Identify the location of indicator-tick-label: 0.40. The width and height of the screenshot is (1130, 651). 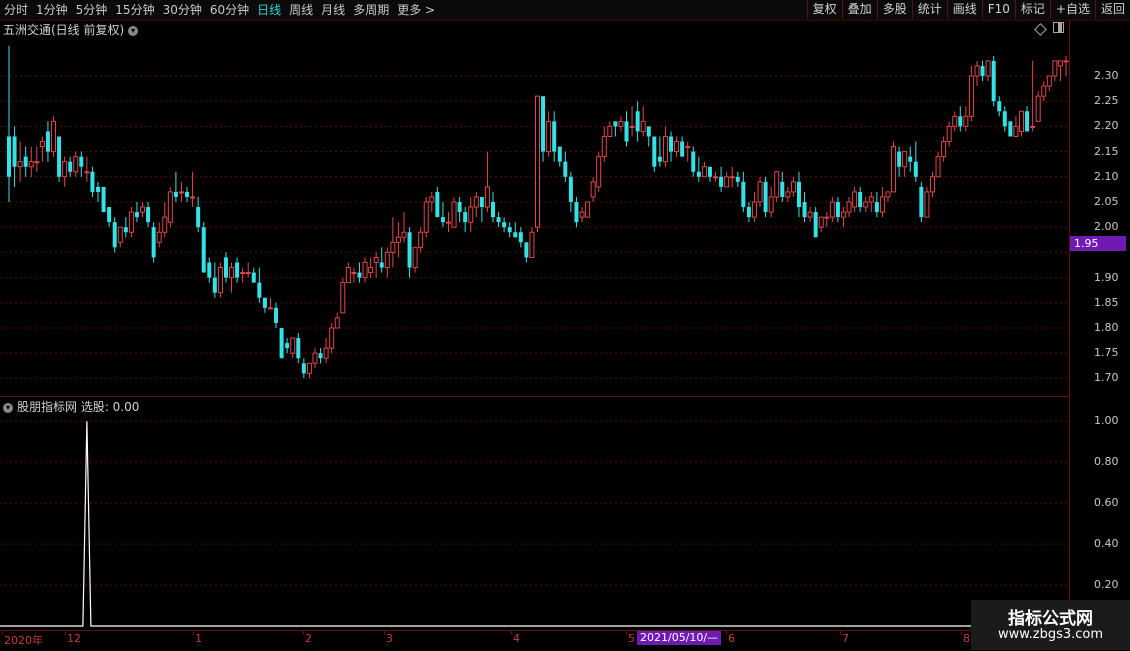
(1106, 543).